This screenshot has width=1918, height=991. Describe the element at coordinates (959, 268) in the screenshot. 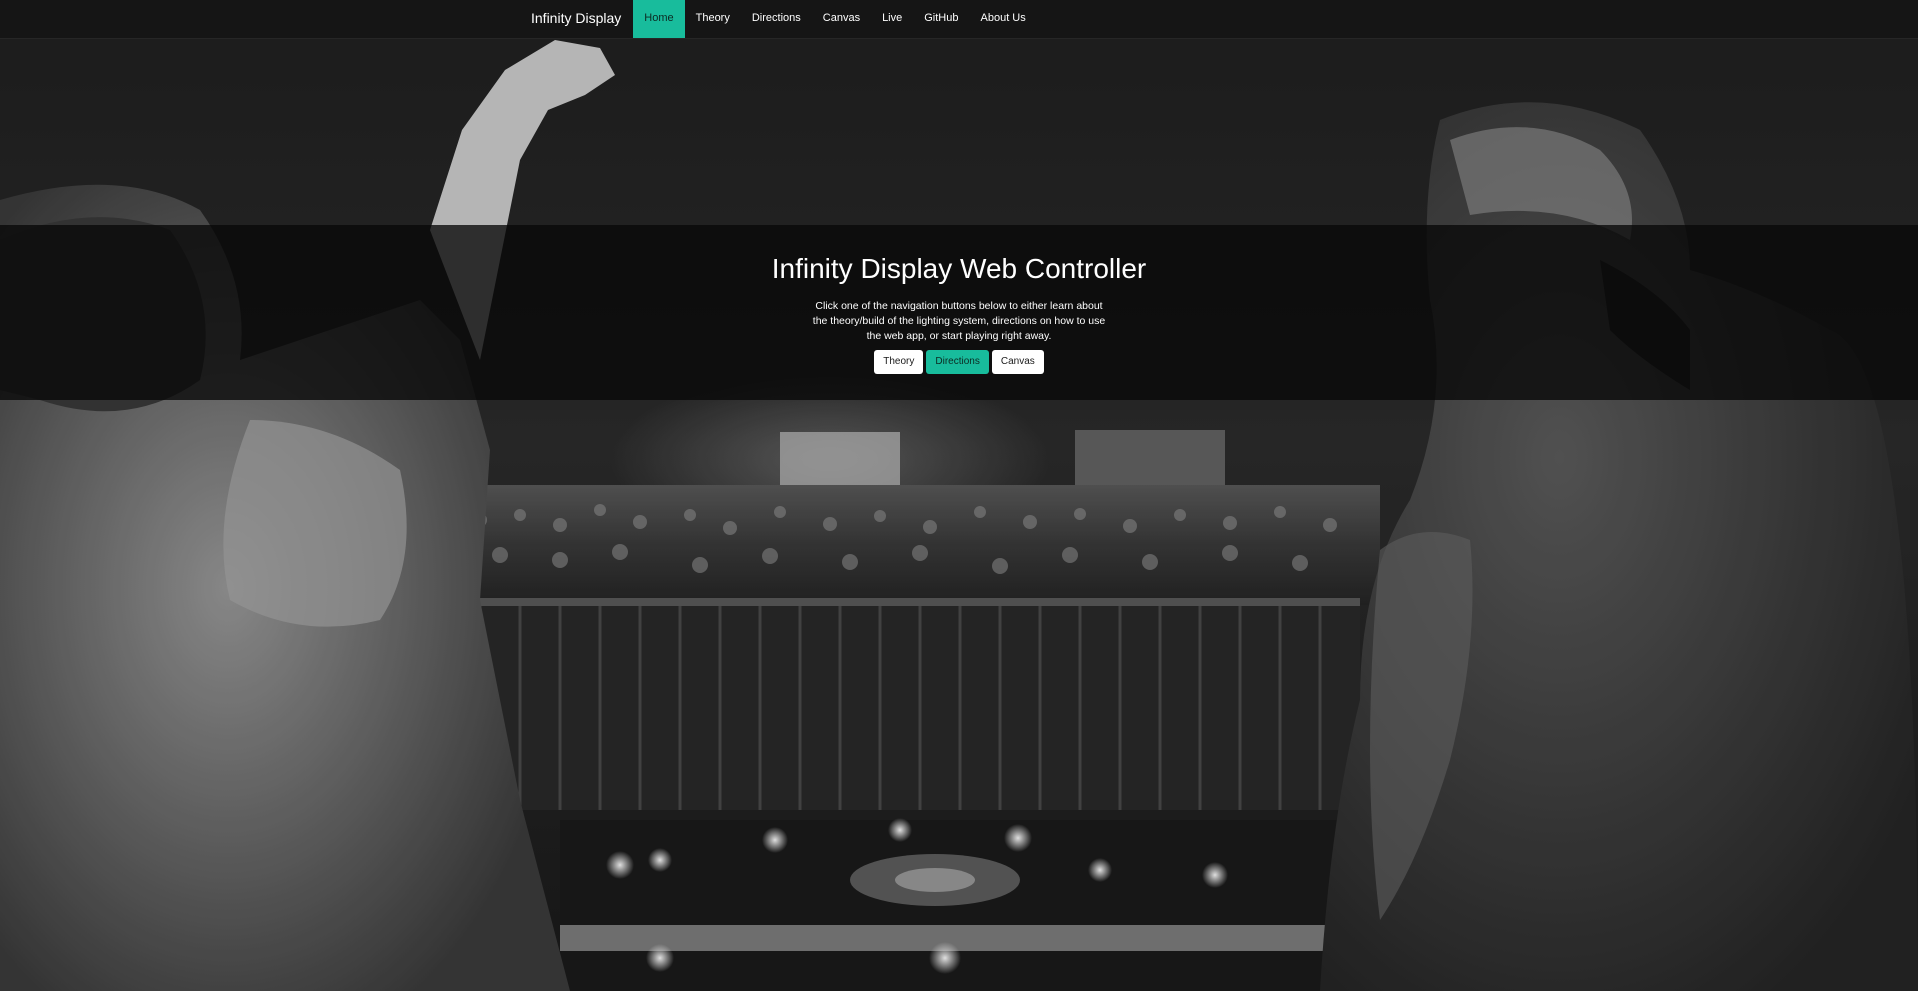

I see `hero-title: Infinity Display Web Controller` at that location.